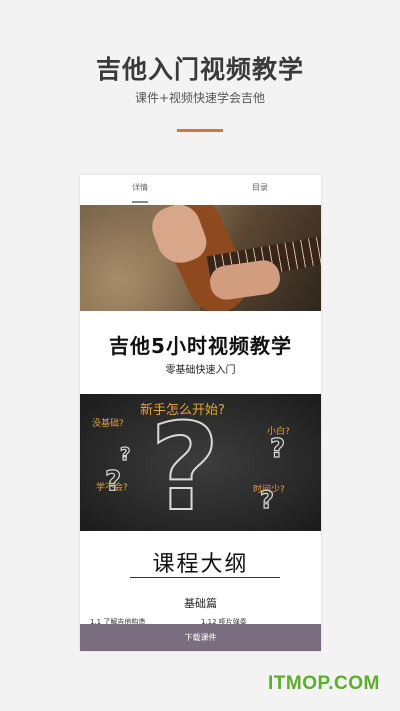 This screenshot has height=711, width=400. What do you see at coordinates (278, 432) in the screenshot?
I see `board-question-novice: 小白?` at bounding box center [278, 432].